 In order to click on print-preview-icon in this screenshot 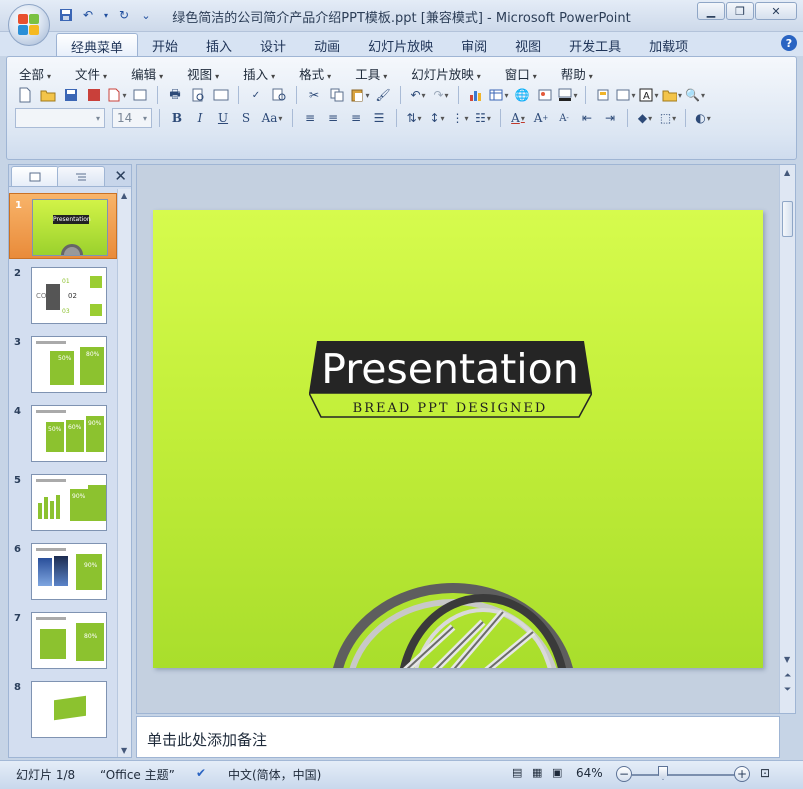, I will do `click(198, 95)`.